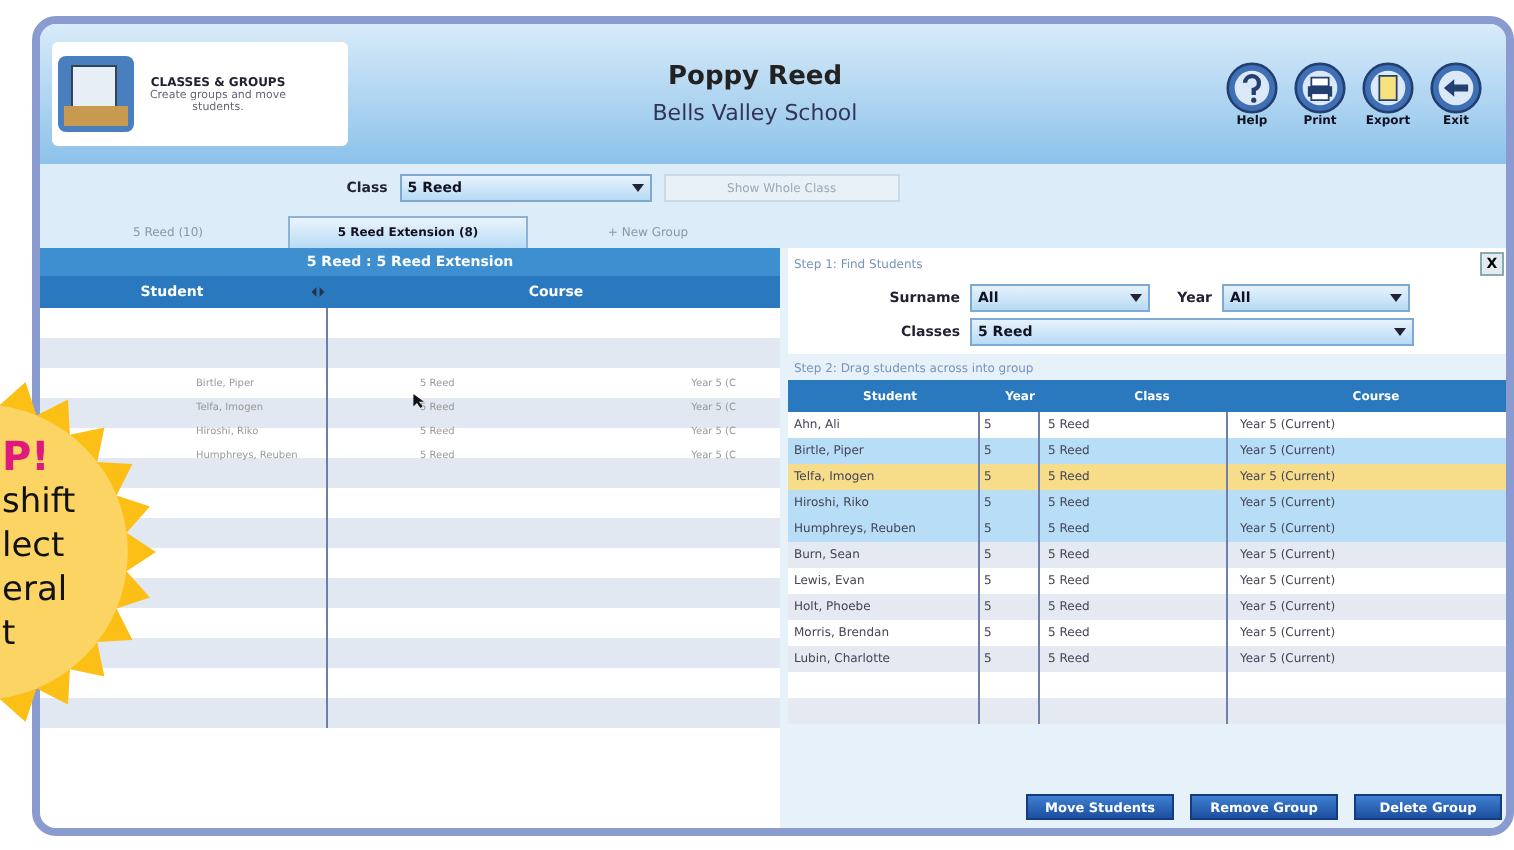 This screenshot has width=1514, height=850. I want to click on tip-text: shift, so click(39, 502).